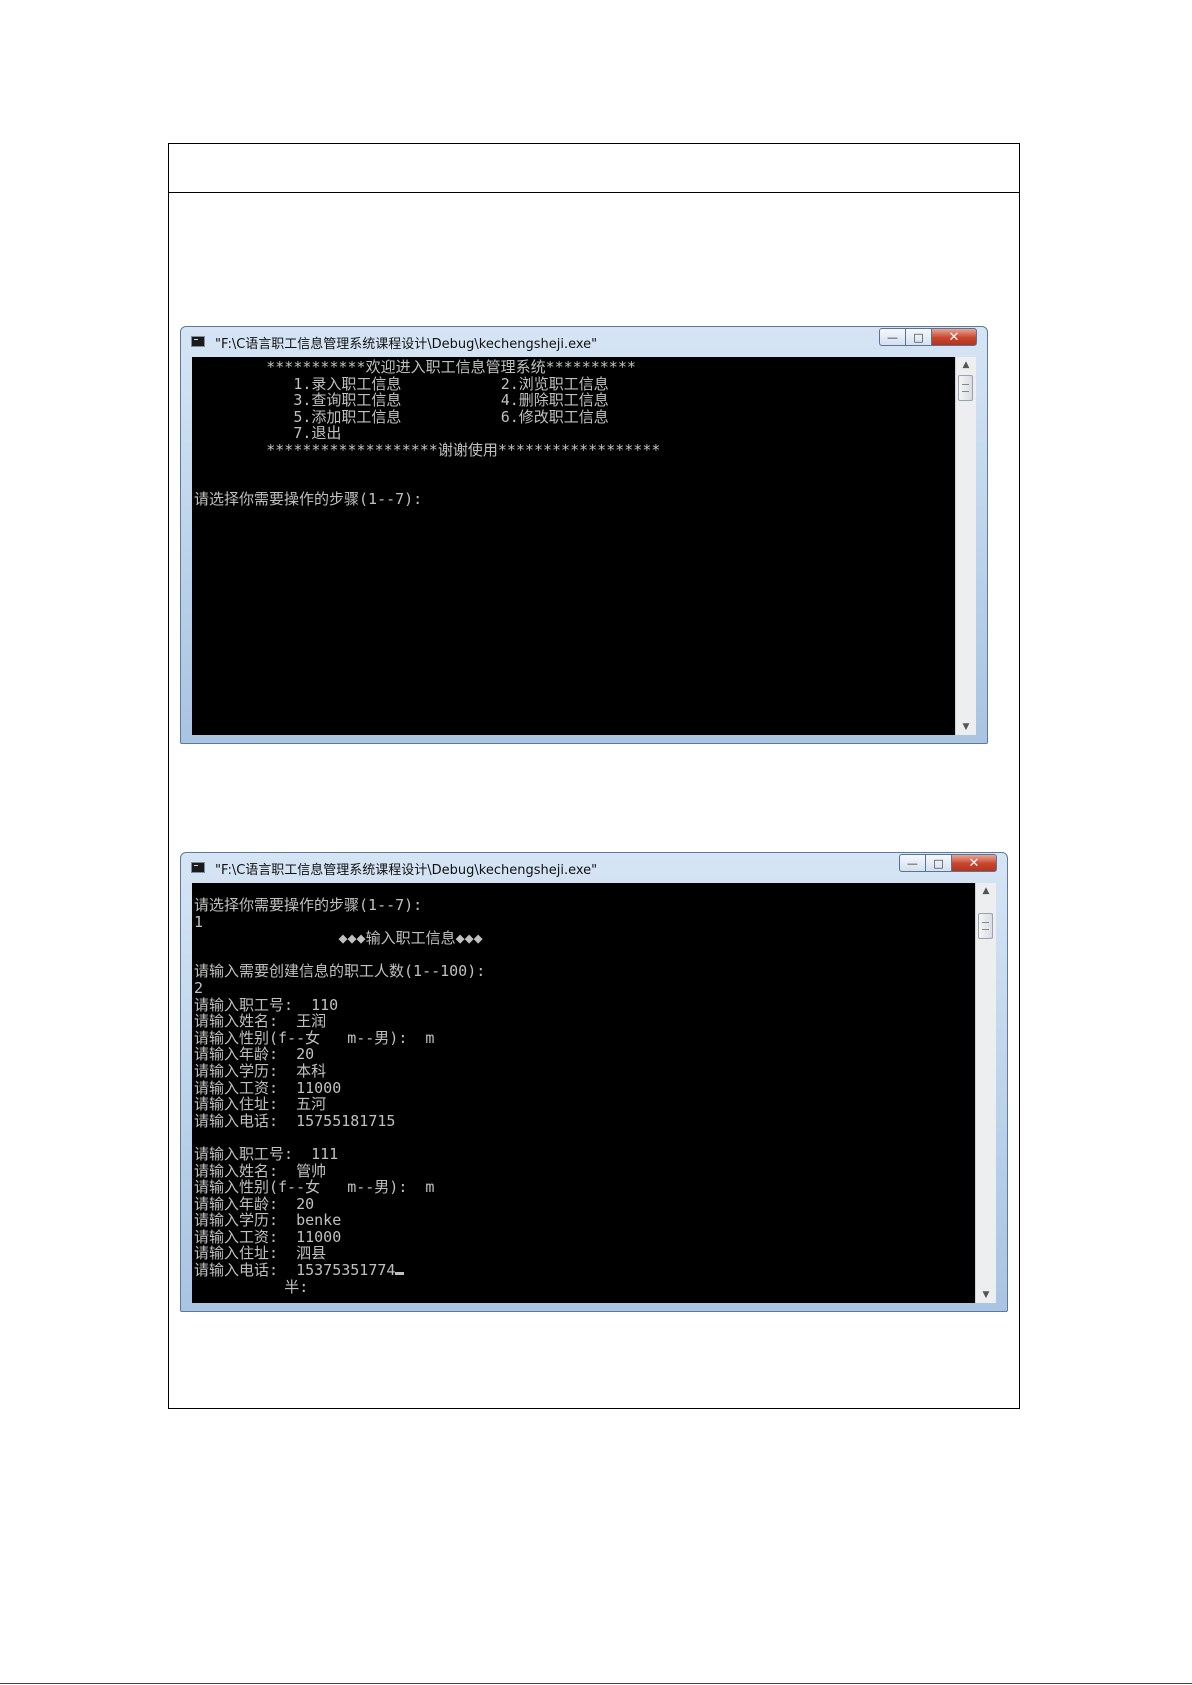  Describe the element at coordinates (268, 1220) in the screenshot. I see `console-line: 请输入学历: benke` at that location.